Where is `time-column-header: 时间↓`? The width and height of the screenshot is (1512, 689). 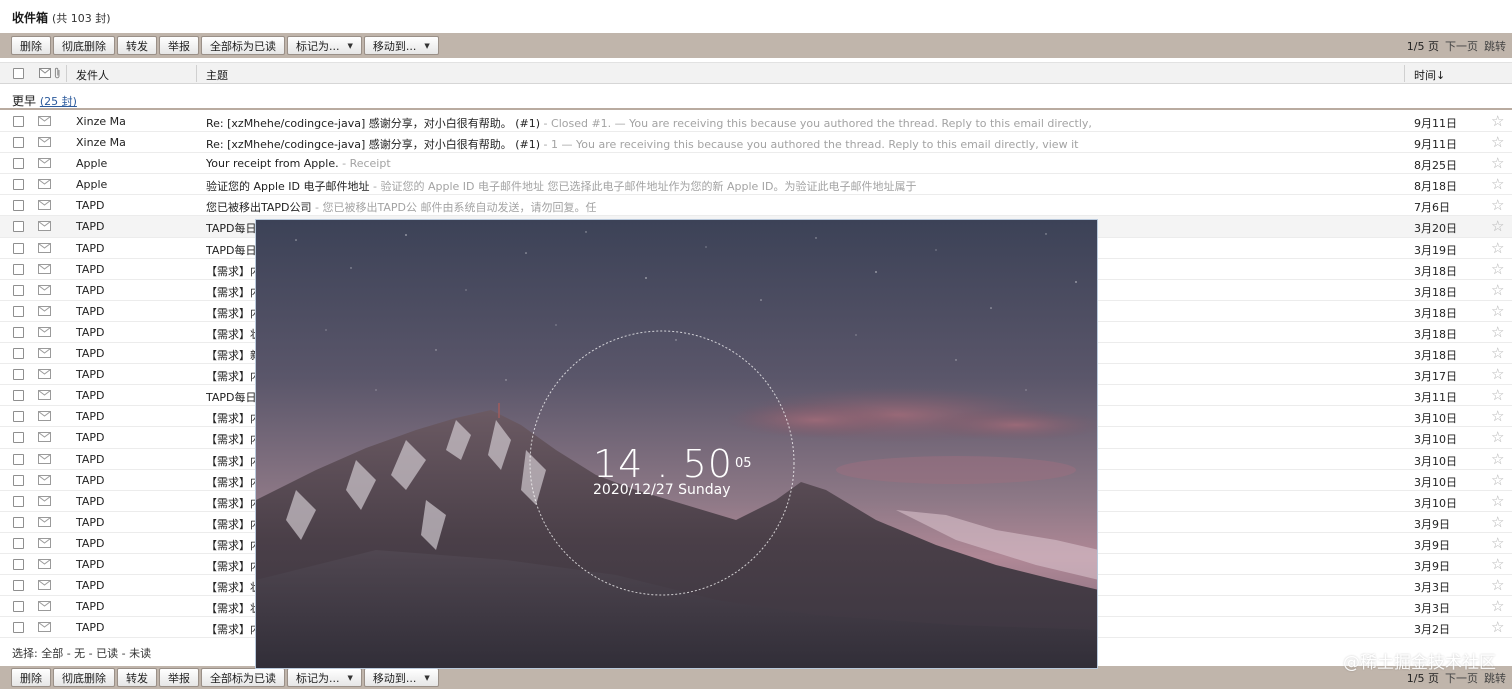 time-column-header: 时间↓ is located at coordinates (1429, 75).